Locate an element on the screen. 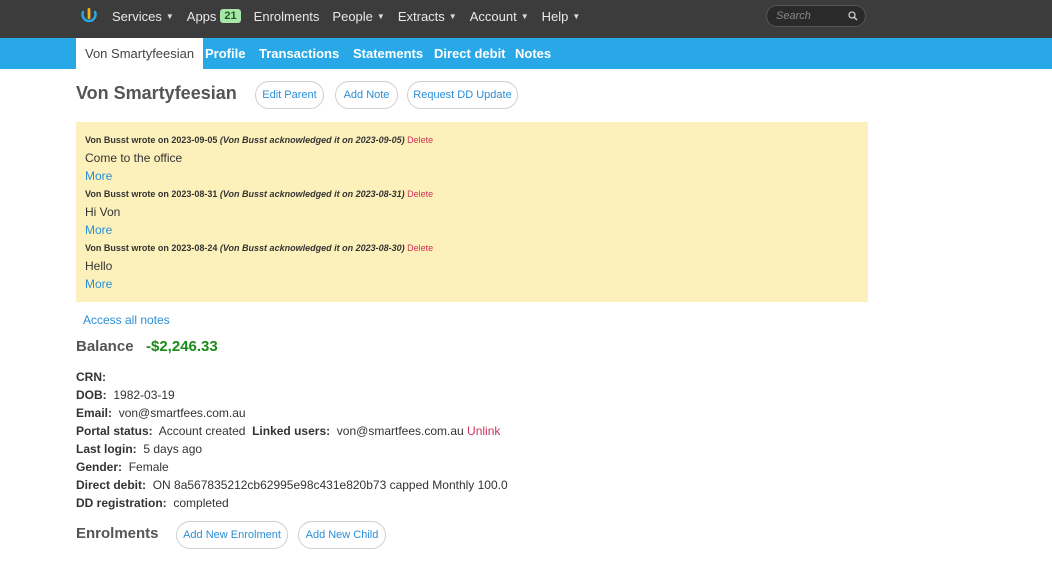 The height and width of the screenshot is (567, 1052). add-new-enrolment-button: Add New Enrolment is located at coordinates (232, 535).